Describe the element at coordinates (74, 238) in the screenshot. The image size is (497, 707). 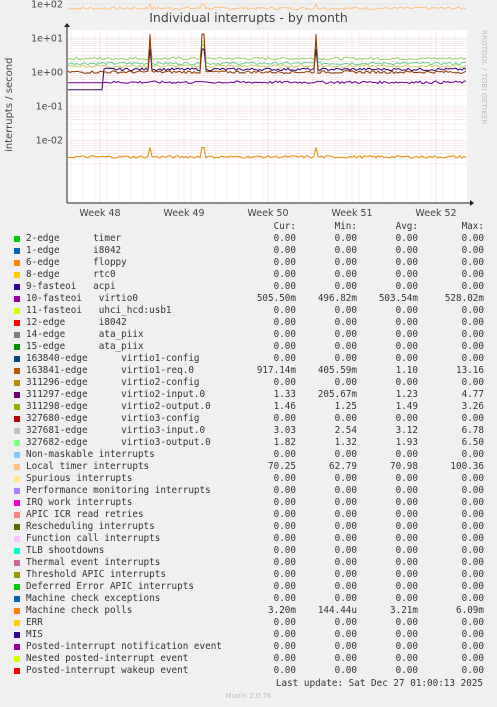
I see `legend-label: 2-edge timer` at that location.